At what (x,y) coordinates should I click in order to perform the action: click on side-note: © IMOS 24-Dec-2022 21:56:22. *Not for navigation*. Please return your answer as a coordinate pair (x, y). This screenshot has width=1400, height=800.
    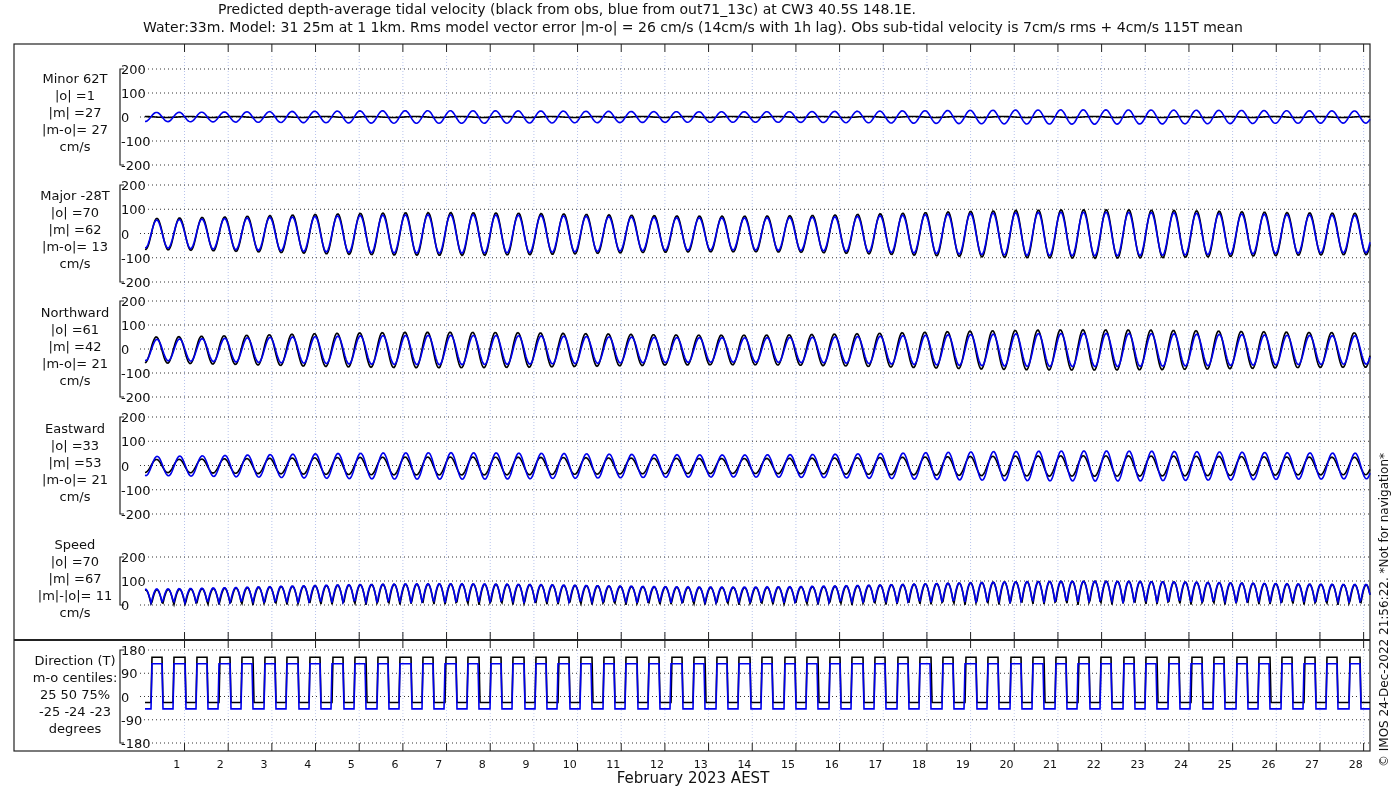
    Looking at the image, I should click on (1384, 610).